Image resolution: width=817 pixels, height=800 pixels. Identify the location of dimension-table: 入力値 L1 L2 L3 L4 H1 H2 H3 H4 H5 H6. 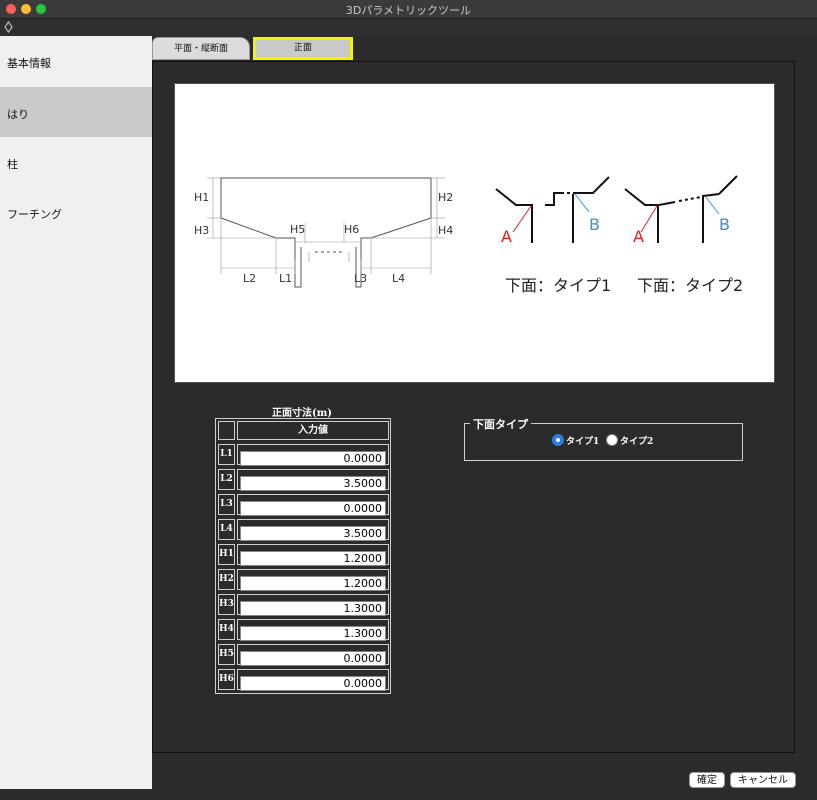
(303, 556).